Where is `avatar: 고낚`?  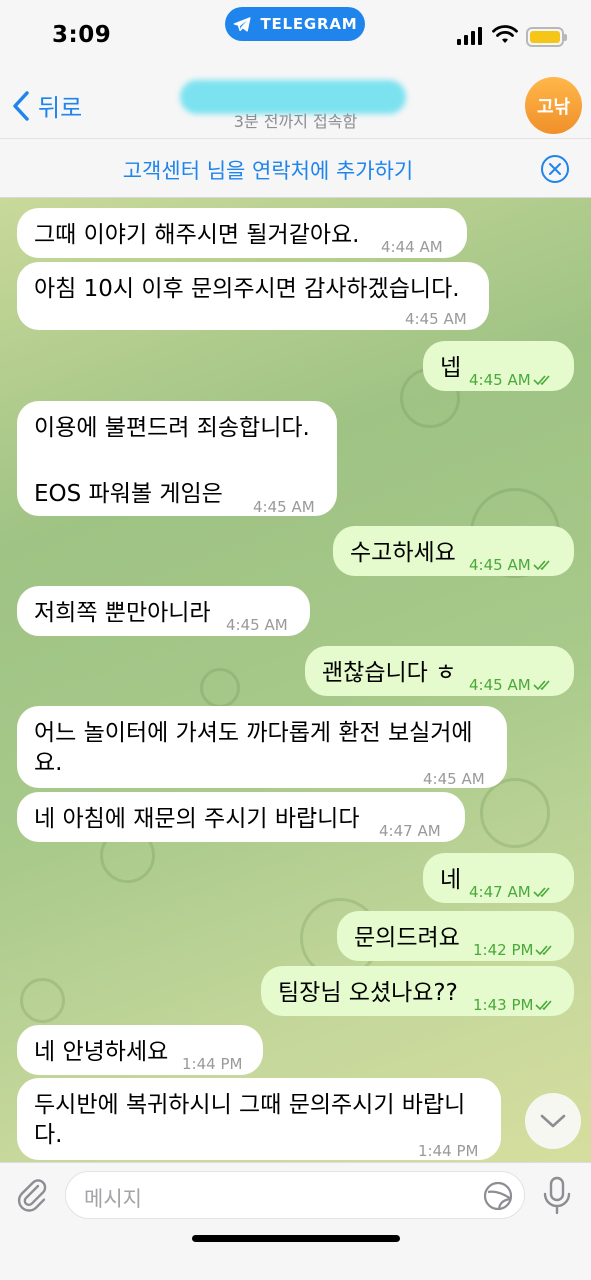 avatar: 고낚 is located at coordinates (553, 105).